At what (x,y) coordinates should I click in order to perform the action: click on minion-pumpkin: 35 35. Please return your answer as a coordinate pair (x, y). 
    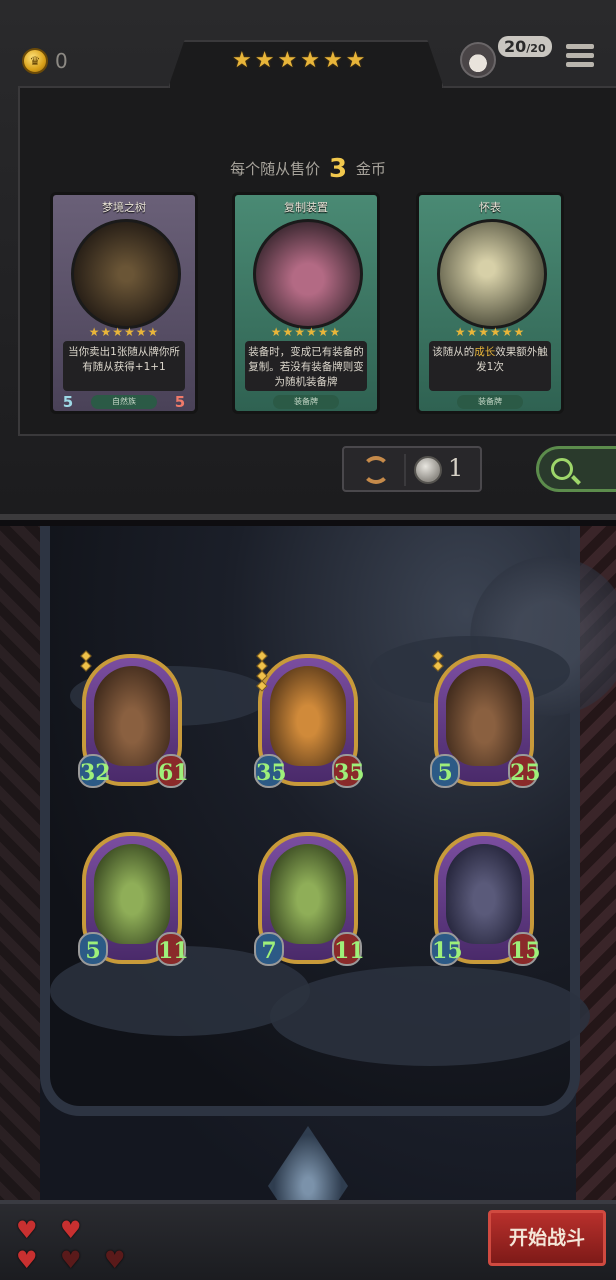
    Looking at the image, I should click on (309, 719).